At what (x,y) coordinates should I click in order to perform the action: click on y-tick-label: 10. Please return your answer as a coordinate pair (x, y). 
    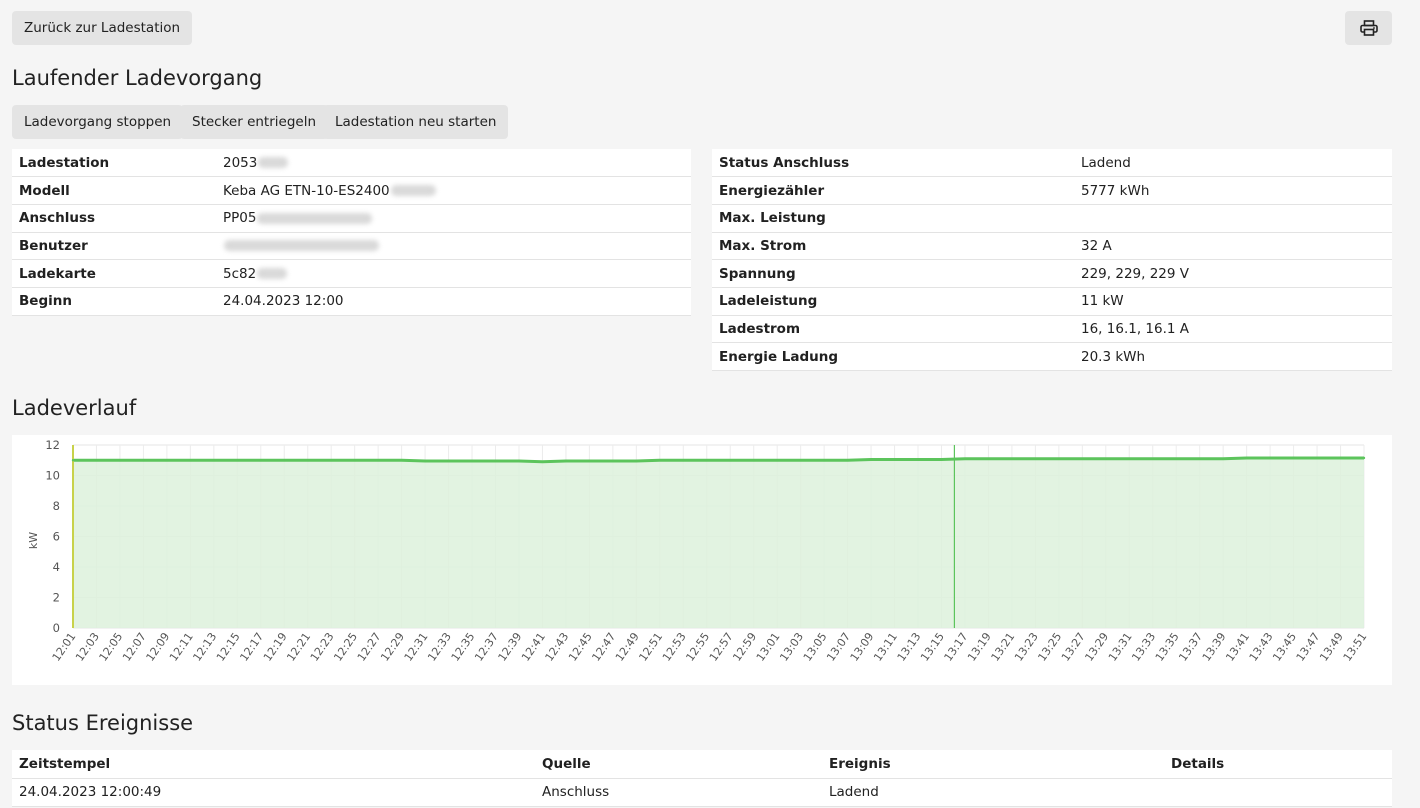
    Looking at the image, I should click on (52, 476).